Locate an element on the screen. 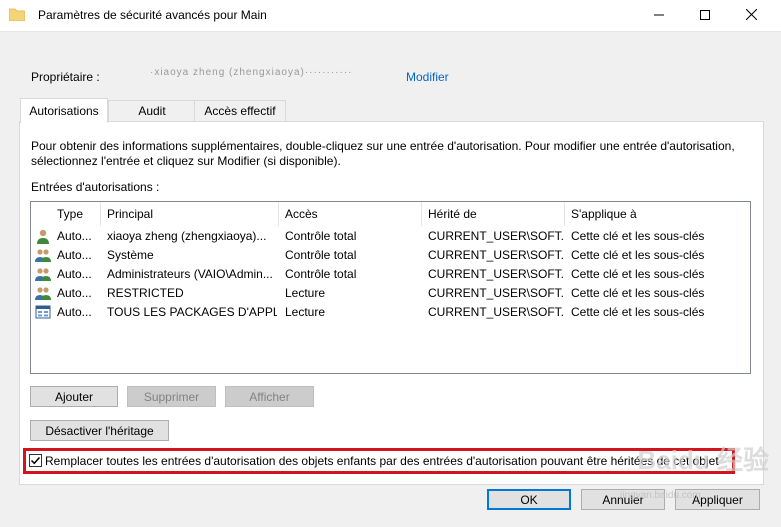 Image resolution: width=781 pixels, height=527 pixels. ok-button: OK is located at coordinates (529, 499).